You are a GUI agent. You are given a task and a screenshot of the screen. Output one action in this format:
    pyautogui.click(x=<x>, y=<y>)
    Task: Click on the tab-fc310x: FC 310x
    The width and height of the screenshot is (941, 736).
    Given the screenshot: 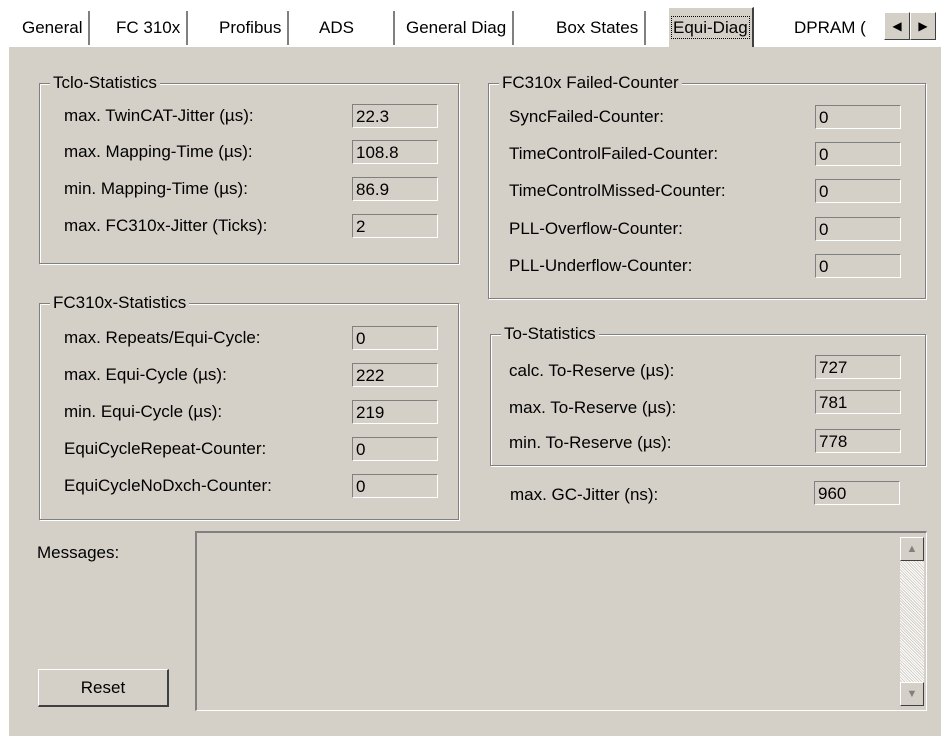 What is the action you would take?
    pyautogui.click(x=149, y=28)
    